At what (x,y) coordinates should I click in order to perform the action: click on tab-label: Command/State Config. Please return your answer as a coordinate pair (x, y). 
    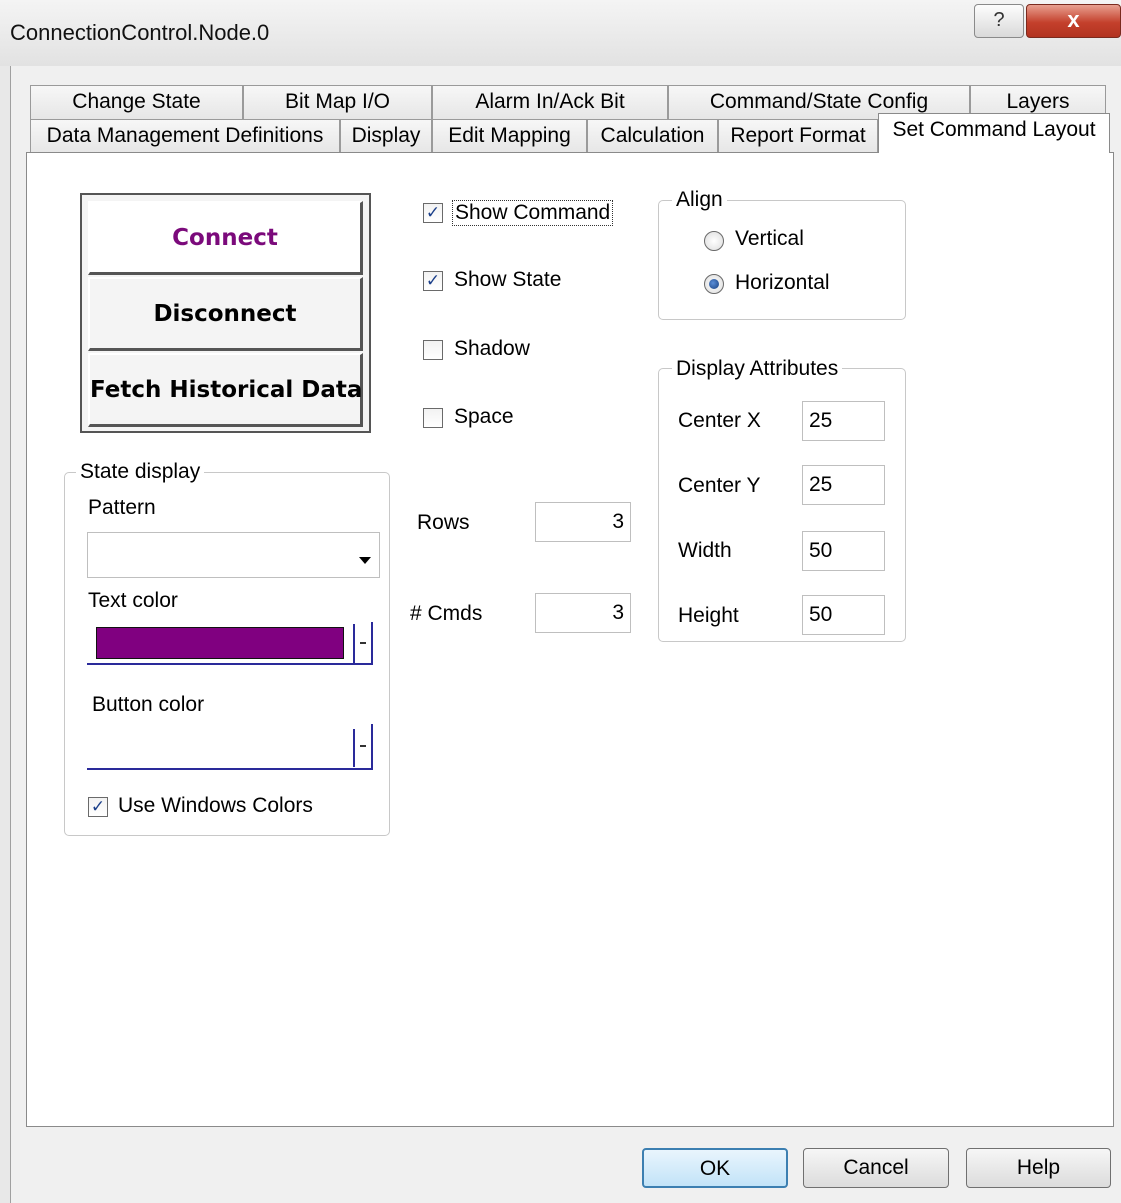
    Looking at the image, I should click on (819, 101).